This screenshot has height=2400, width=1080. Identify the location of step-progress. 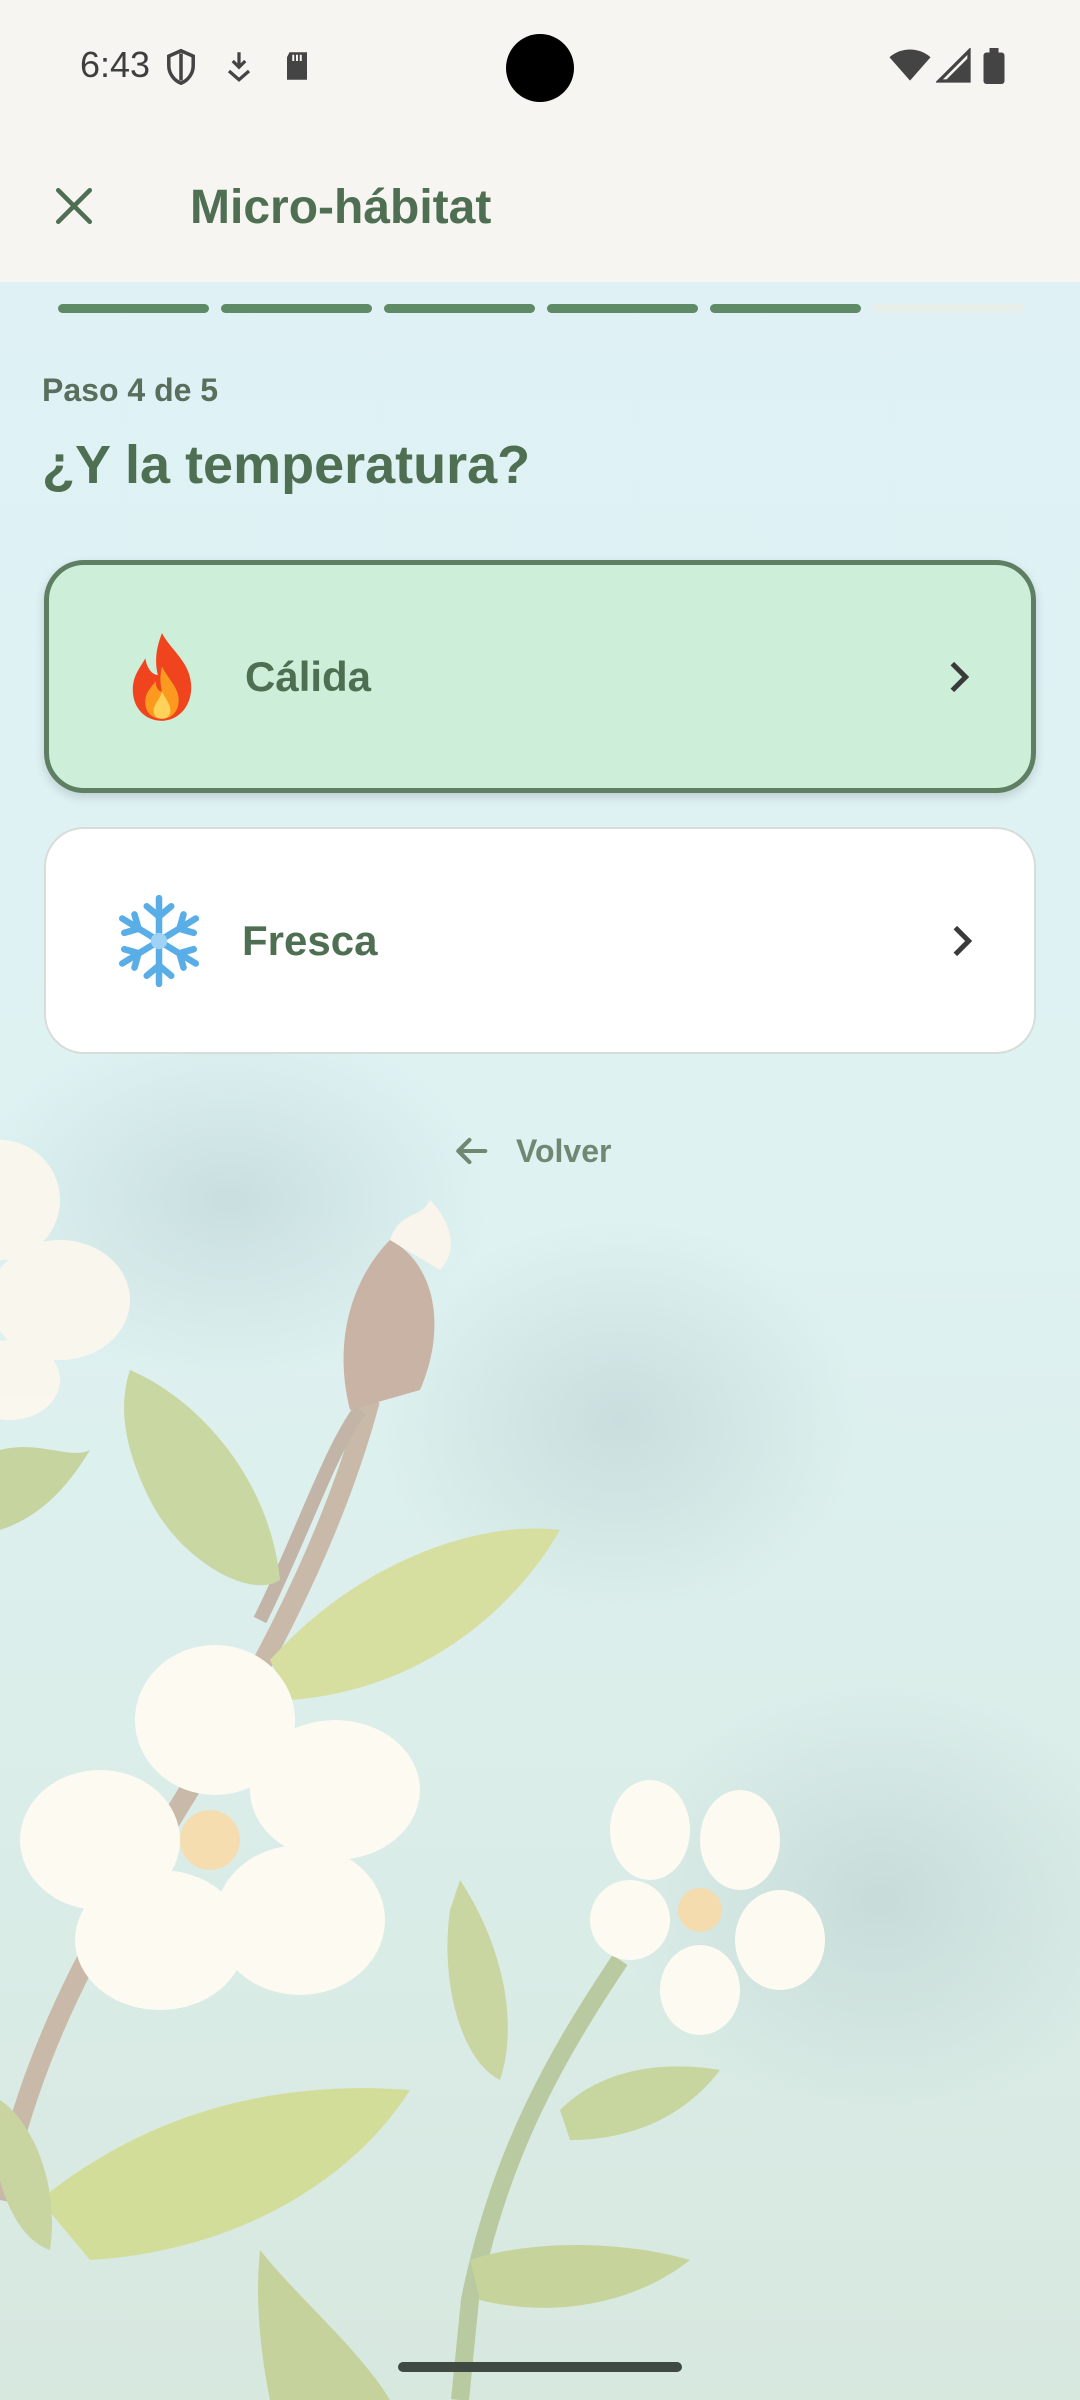
(541, 308).